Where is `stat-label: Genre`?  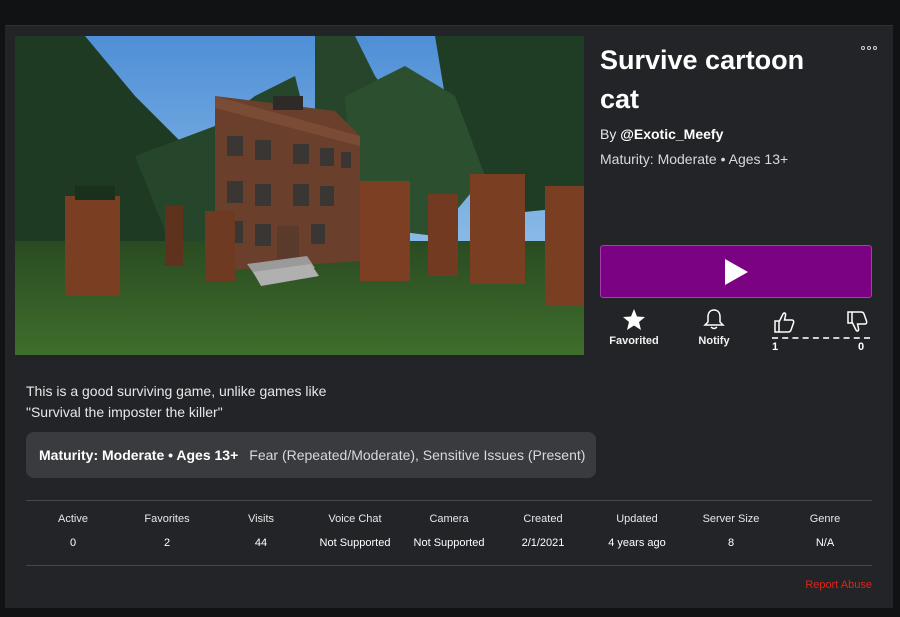
stat-label: Genre is located at coordinates (825, 519).